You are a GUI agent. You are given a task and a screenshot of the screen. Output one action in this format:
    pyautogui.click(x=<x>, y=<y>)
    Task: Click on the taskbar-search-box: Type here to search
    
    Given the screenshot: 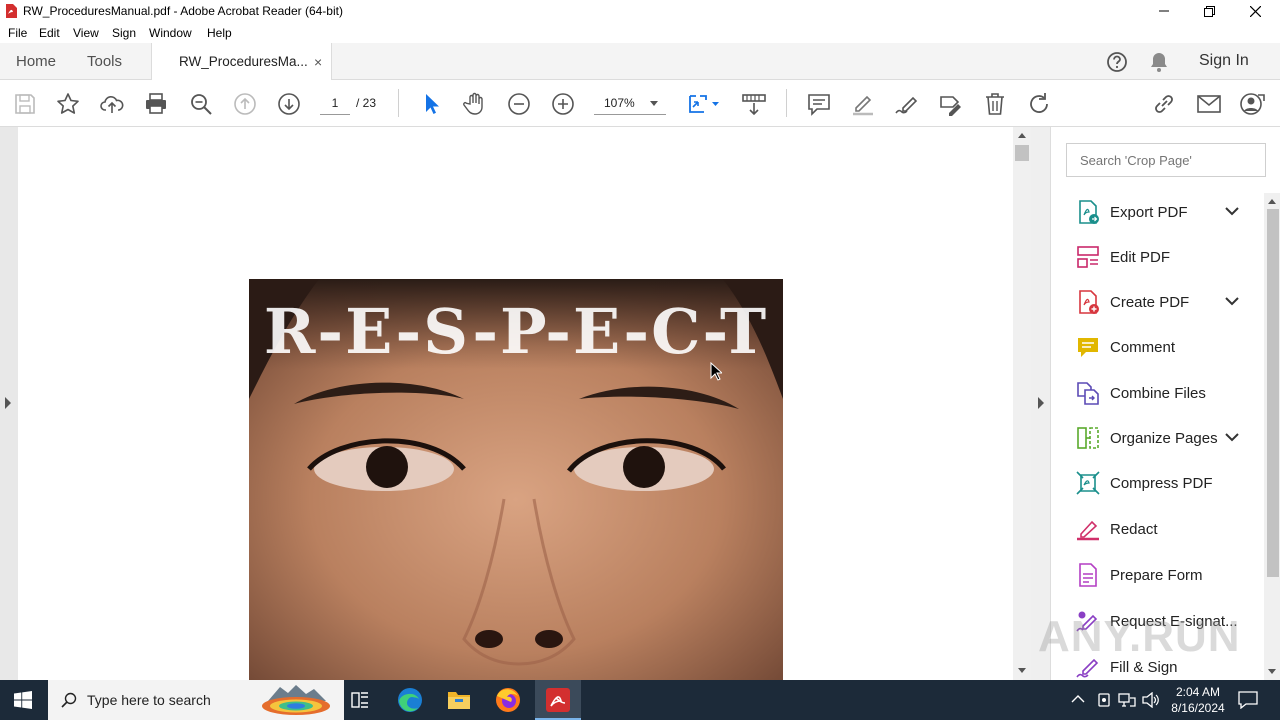 What is the action you would take?
    pyautogui.click(x=196, y=700)
    